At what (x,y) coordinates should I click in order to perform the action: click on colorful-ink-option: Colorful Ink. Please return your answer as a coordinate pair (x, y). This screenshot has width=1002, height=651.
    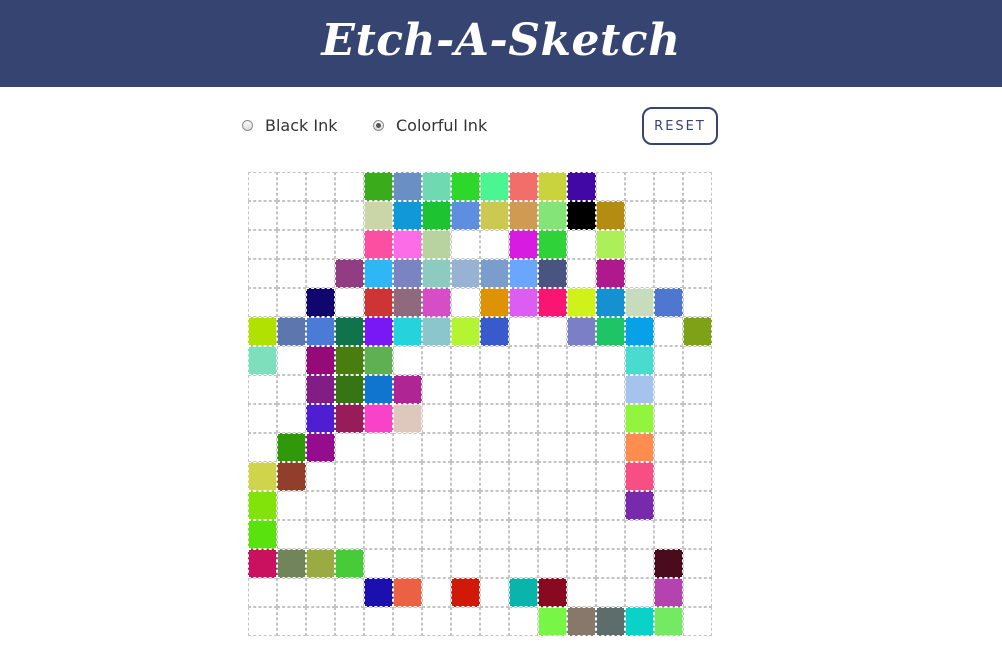
    Looking at the image, I should click on (430, 125).